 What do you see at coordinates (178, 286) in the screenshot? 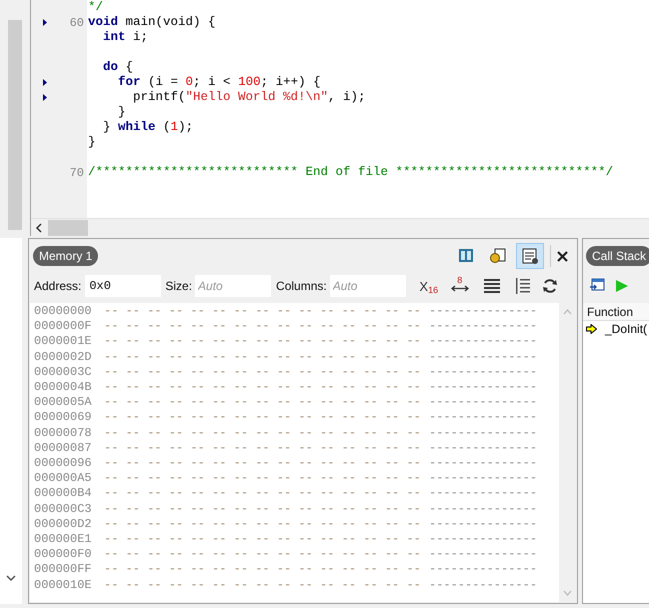
I see `field-label: Size:` at bounding box center [178, 286].